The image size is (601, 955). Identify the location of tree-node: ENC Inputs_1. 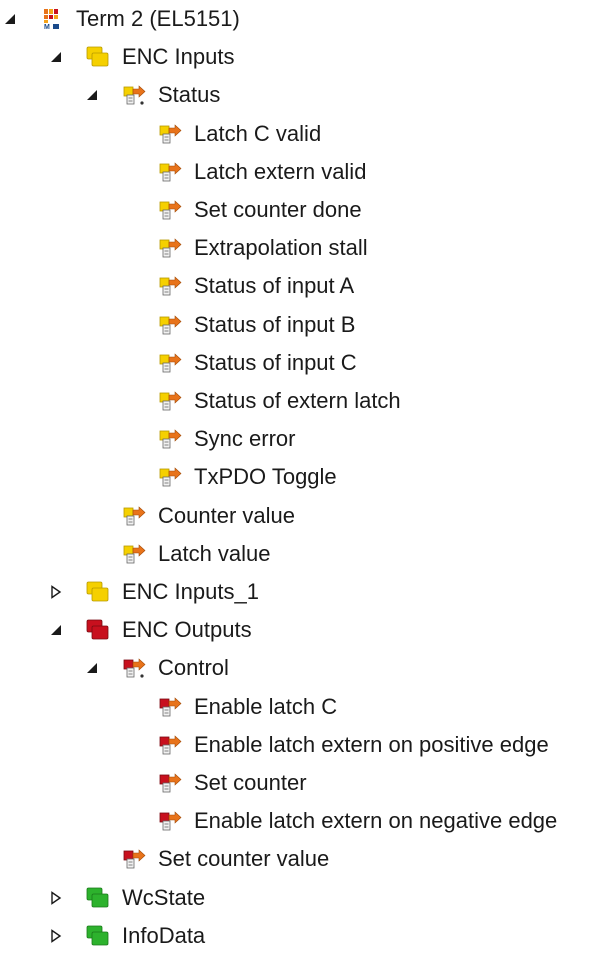
(300, 592).